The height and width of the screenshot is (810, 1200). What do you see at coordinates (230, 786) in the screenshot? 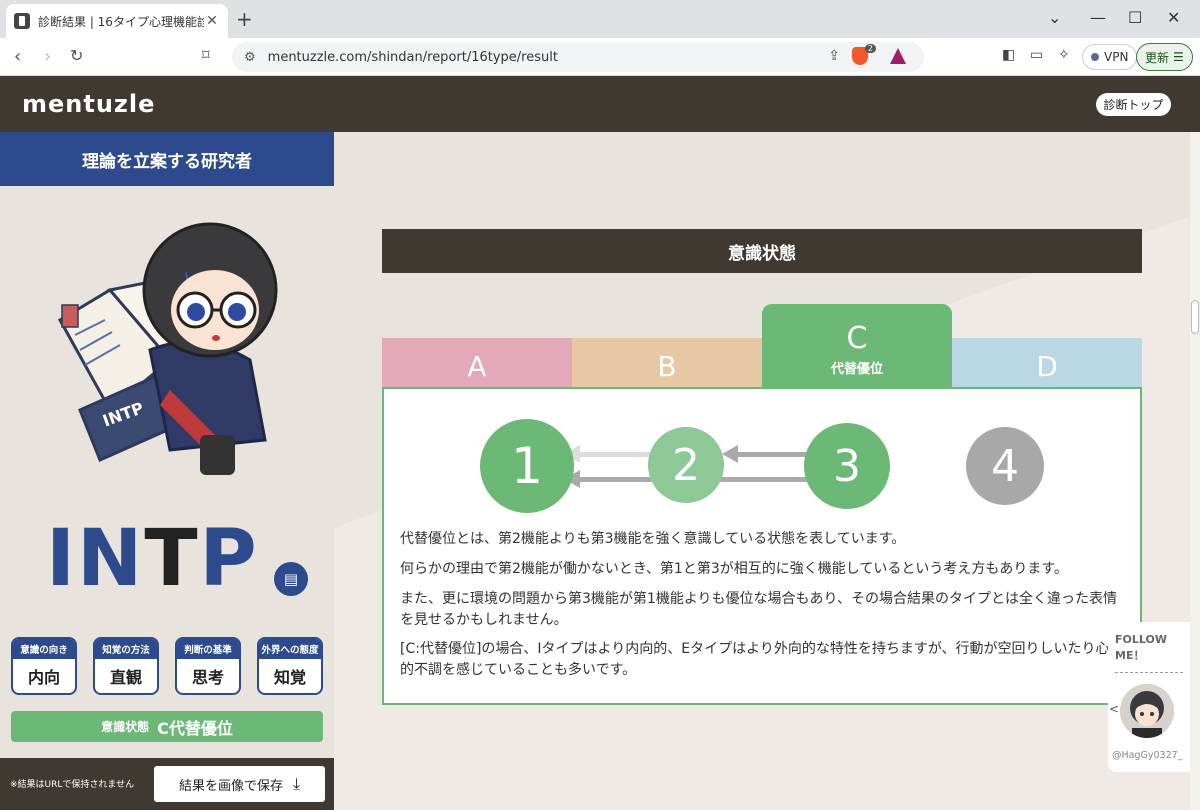
I see `save-image-label: 結果を画像で保存` at bounding box center [230, 786].